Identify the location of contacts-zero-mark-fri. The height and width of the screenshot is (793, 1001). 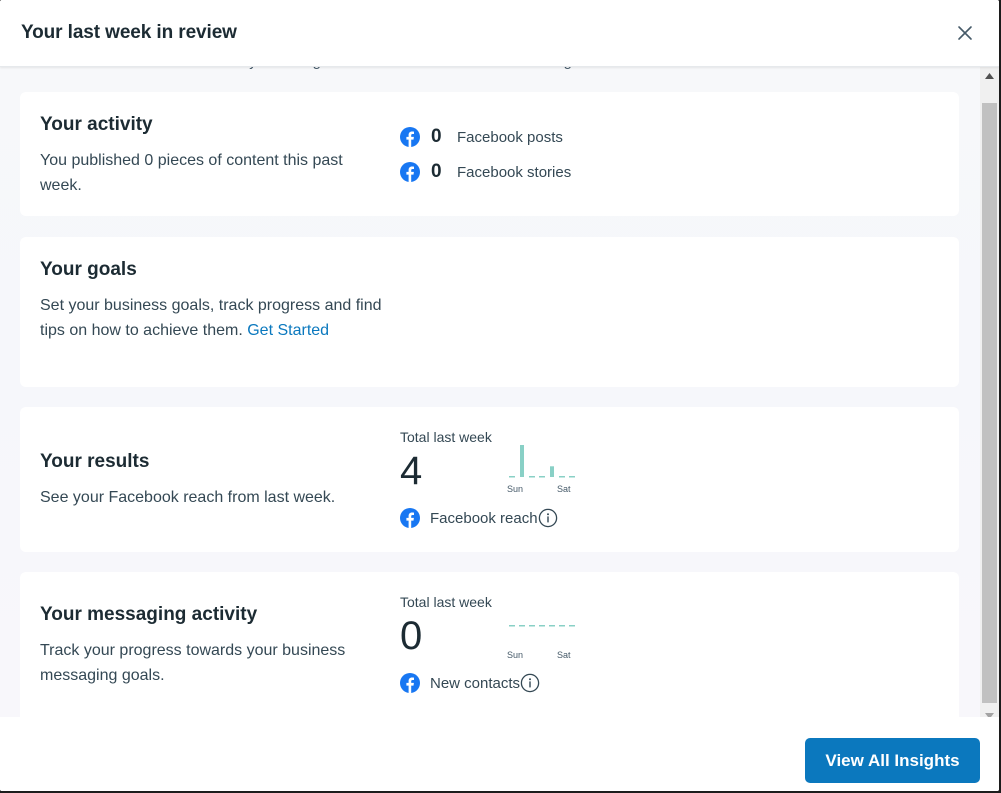
(562, 626).